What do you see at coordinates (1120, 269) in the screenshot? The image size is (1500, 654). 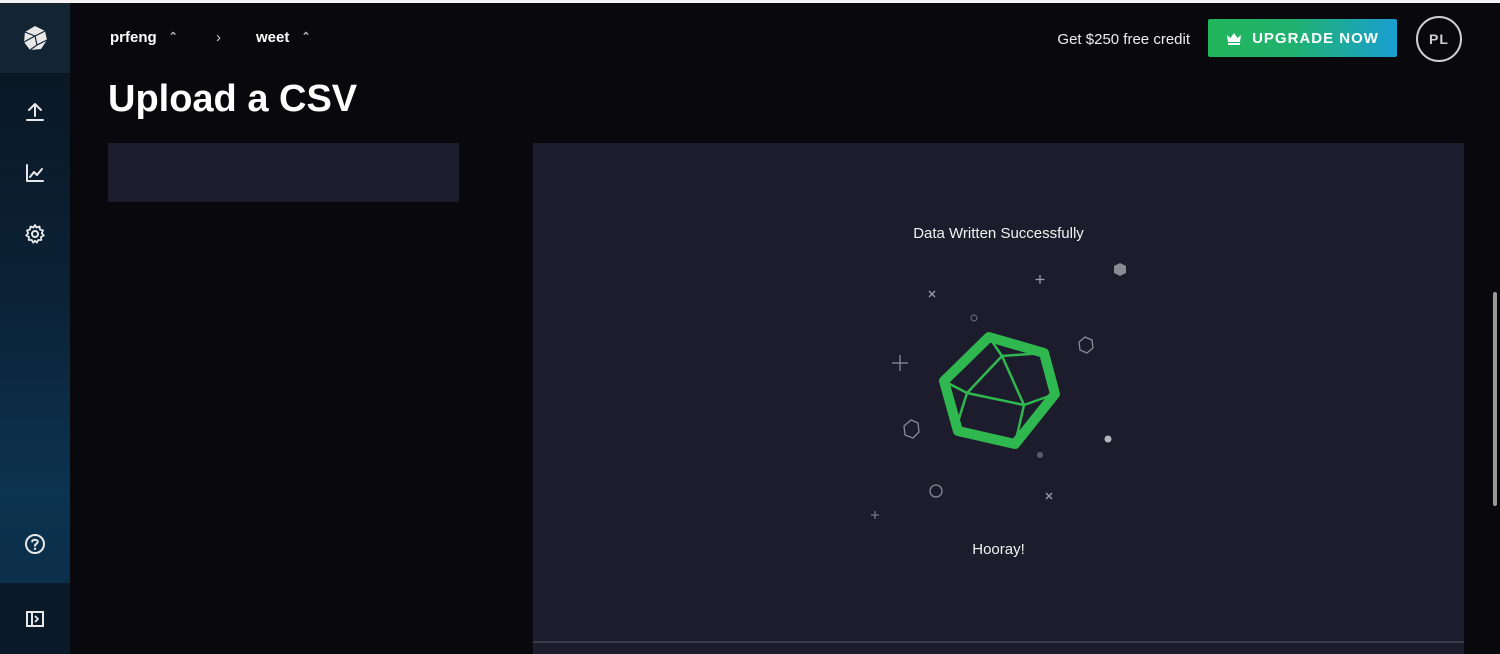 I see `hexagon-dot-icon` at bounding box center [1120, 269].